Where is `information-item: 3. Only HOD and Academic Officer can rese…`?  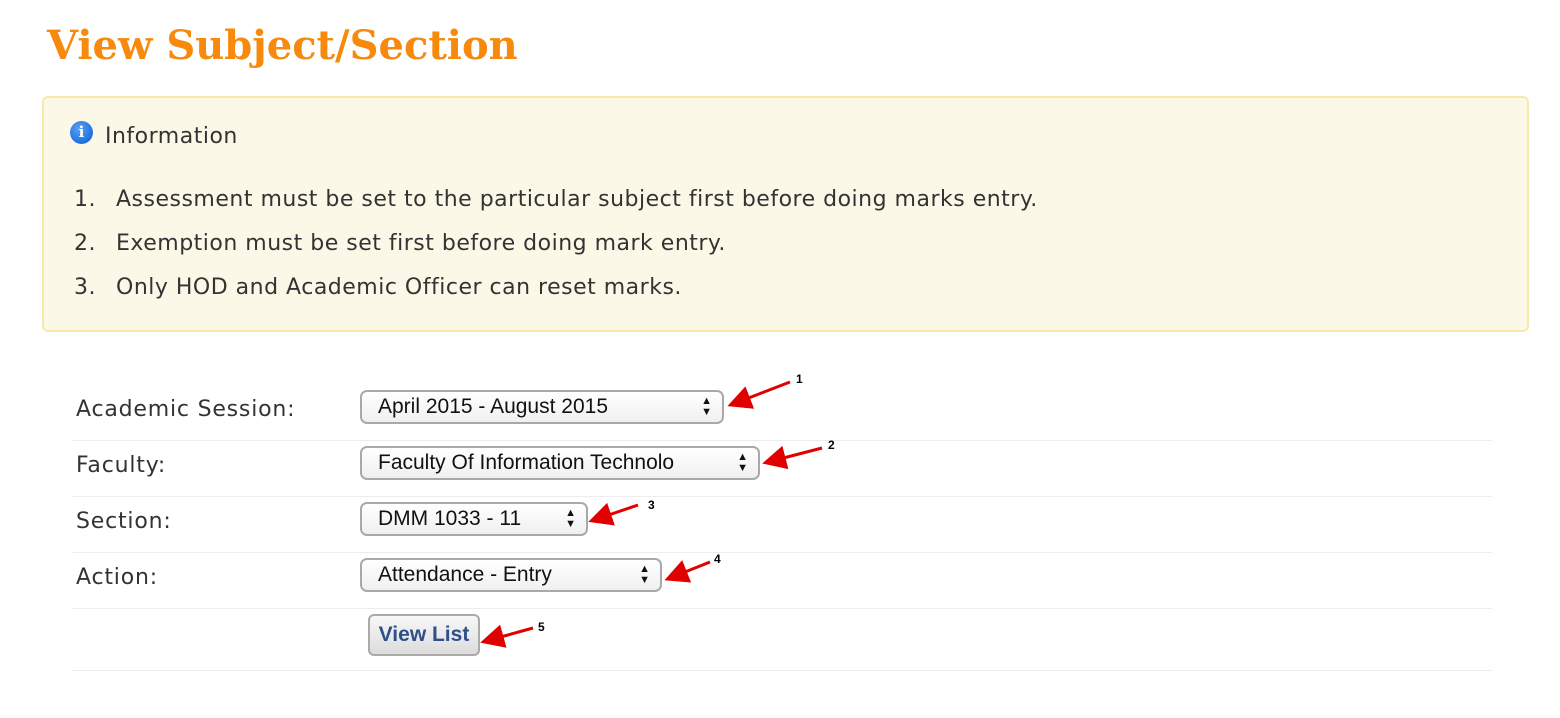
information-item: 3. Only HOD and Academic Officer can rese… is located at coordinates (378, 287).